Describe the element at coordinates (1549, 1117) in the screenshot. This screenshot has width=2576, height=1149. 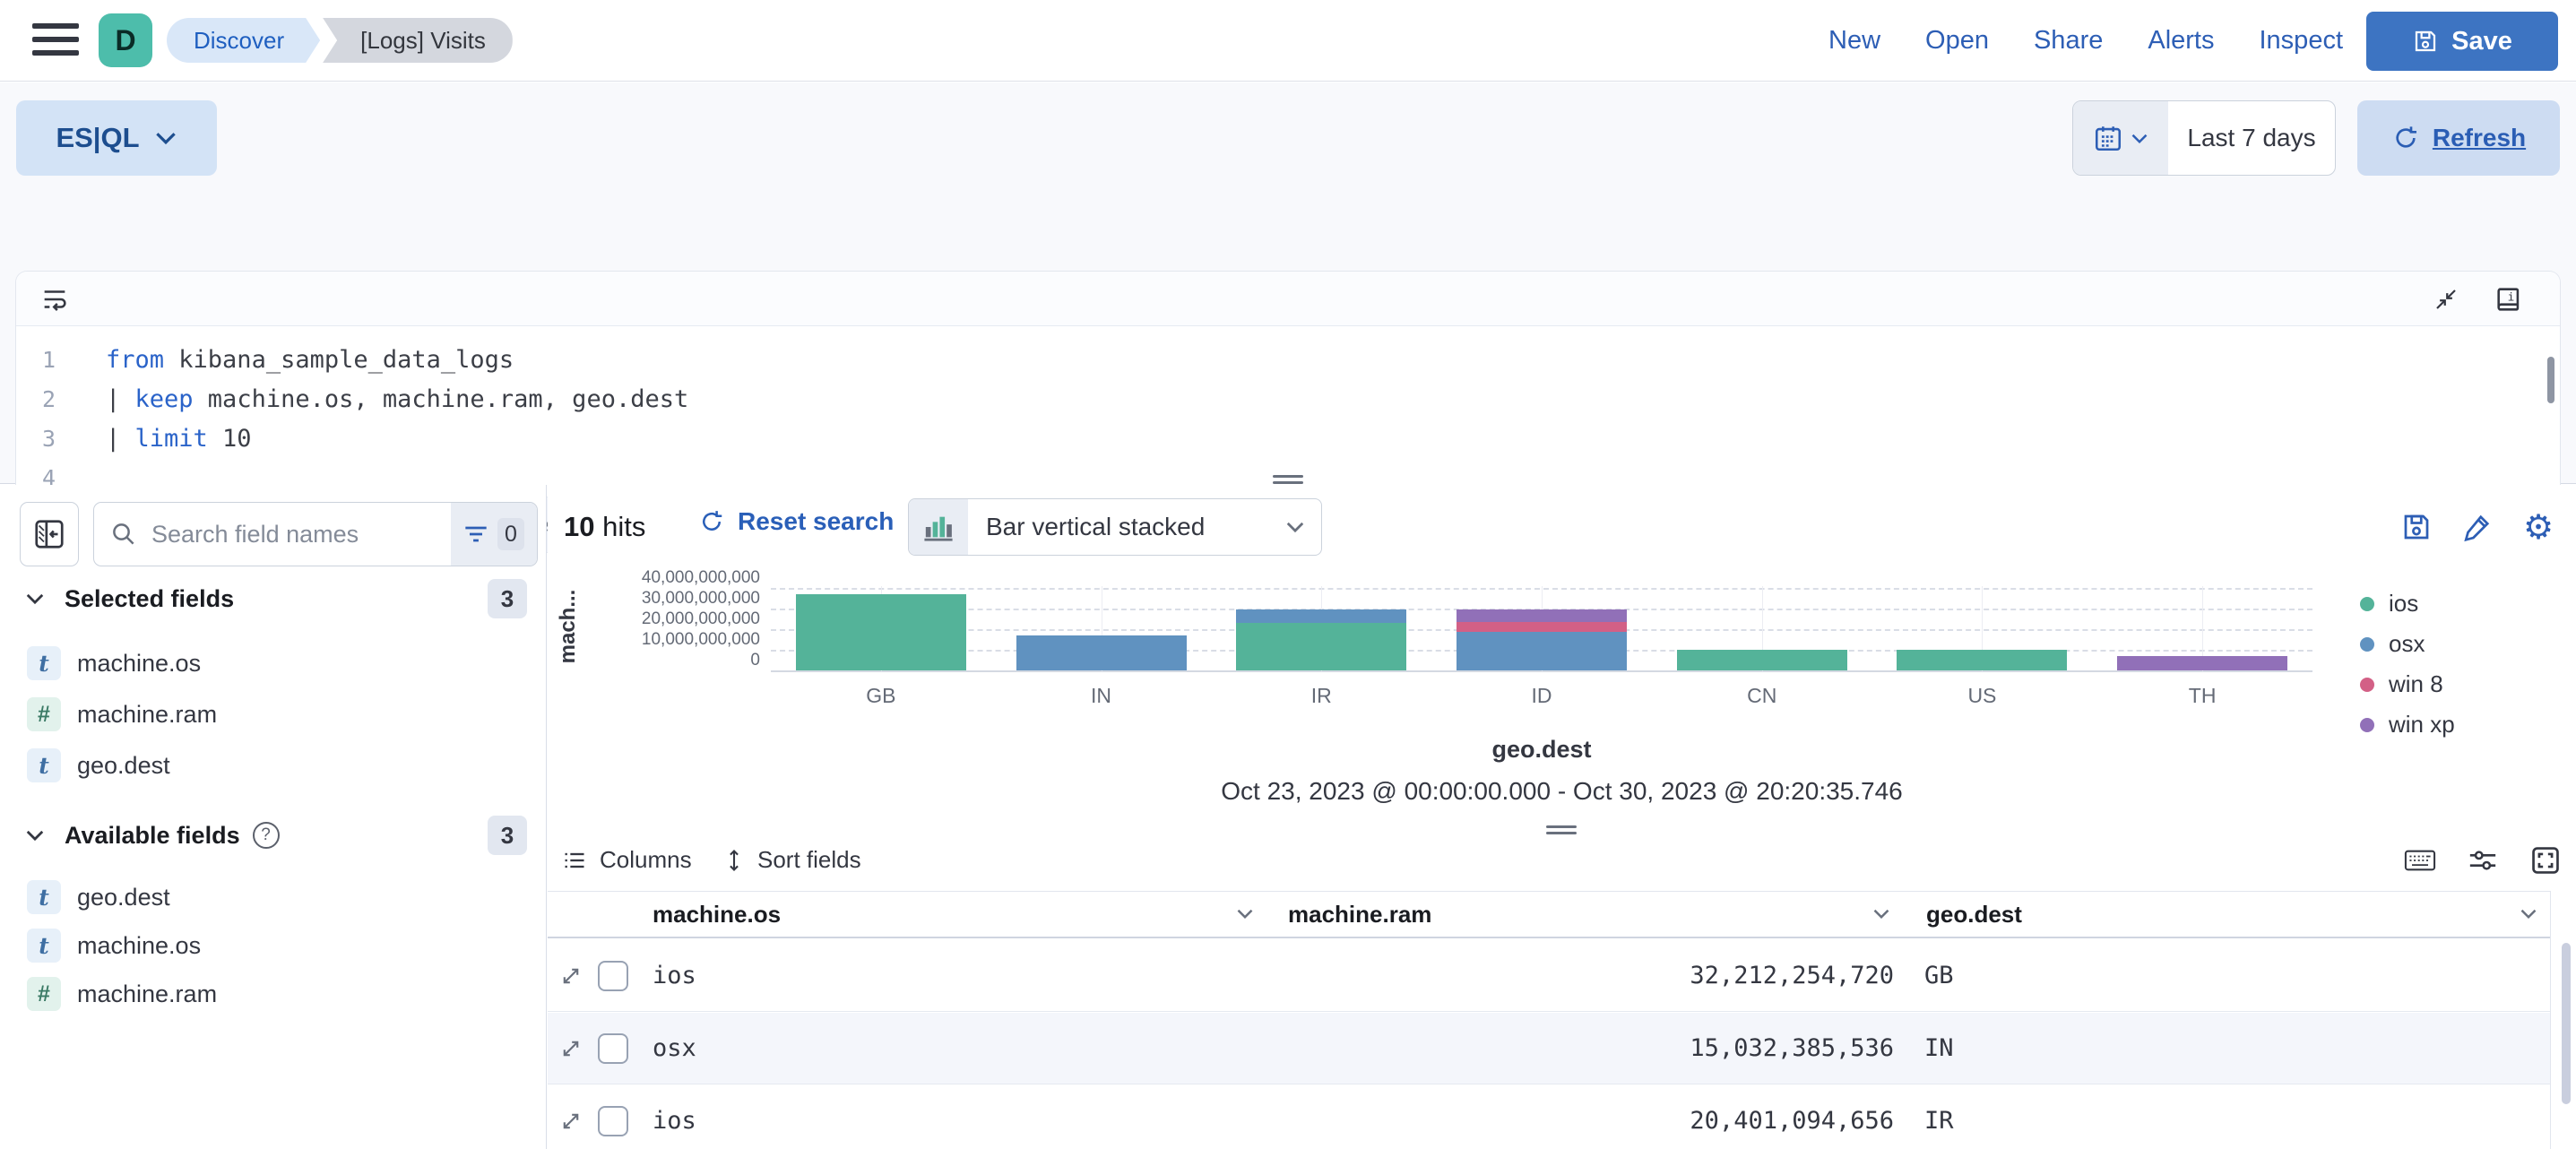
I see `table-row: ios 20,401,094,656 IR` at that location.